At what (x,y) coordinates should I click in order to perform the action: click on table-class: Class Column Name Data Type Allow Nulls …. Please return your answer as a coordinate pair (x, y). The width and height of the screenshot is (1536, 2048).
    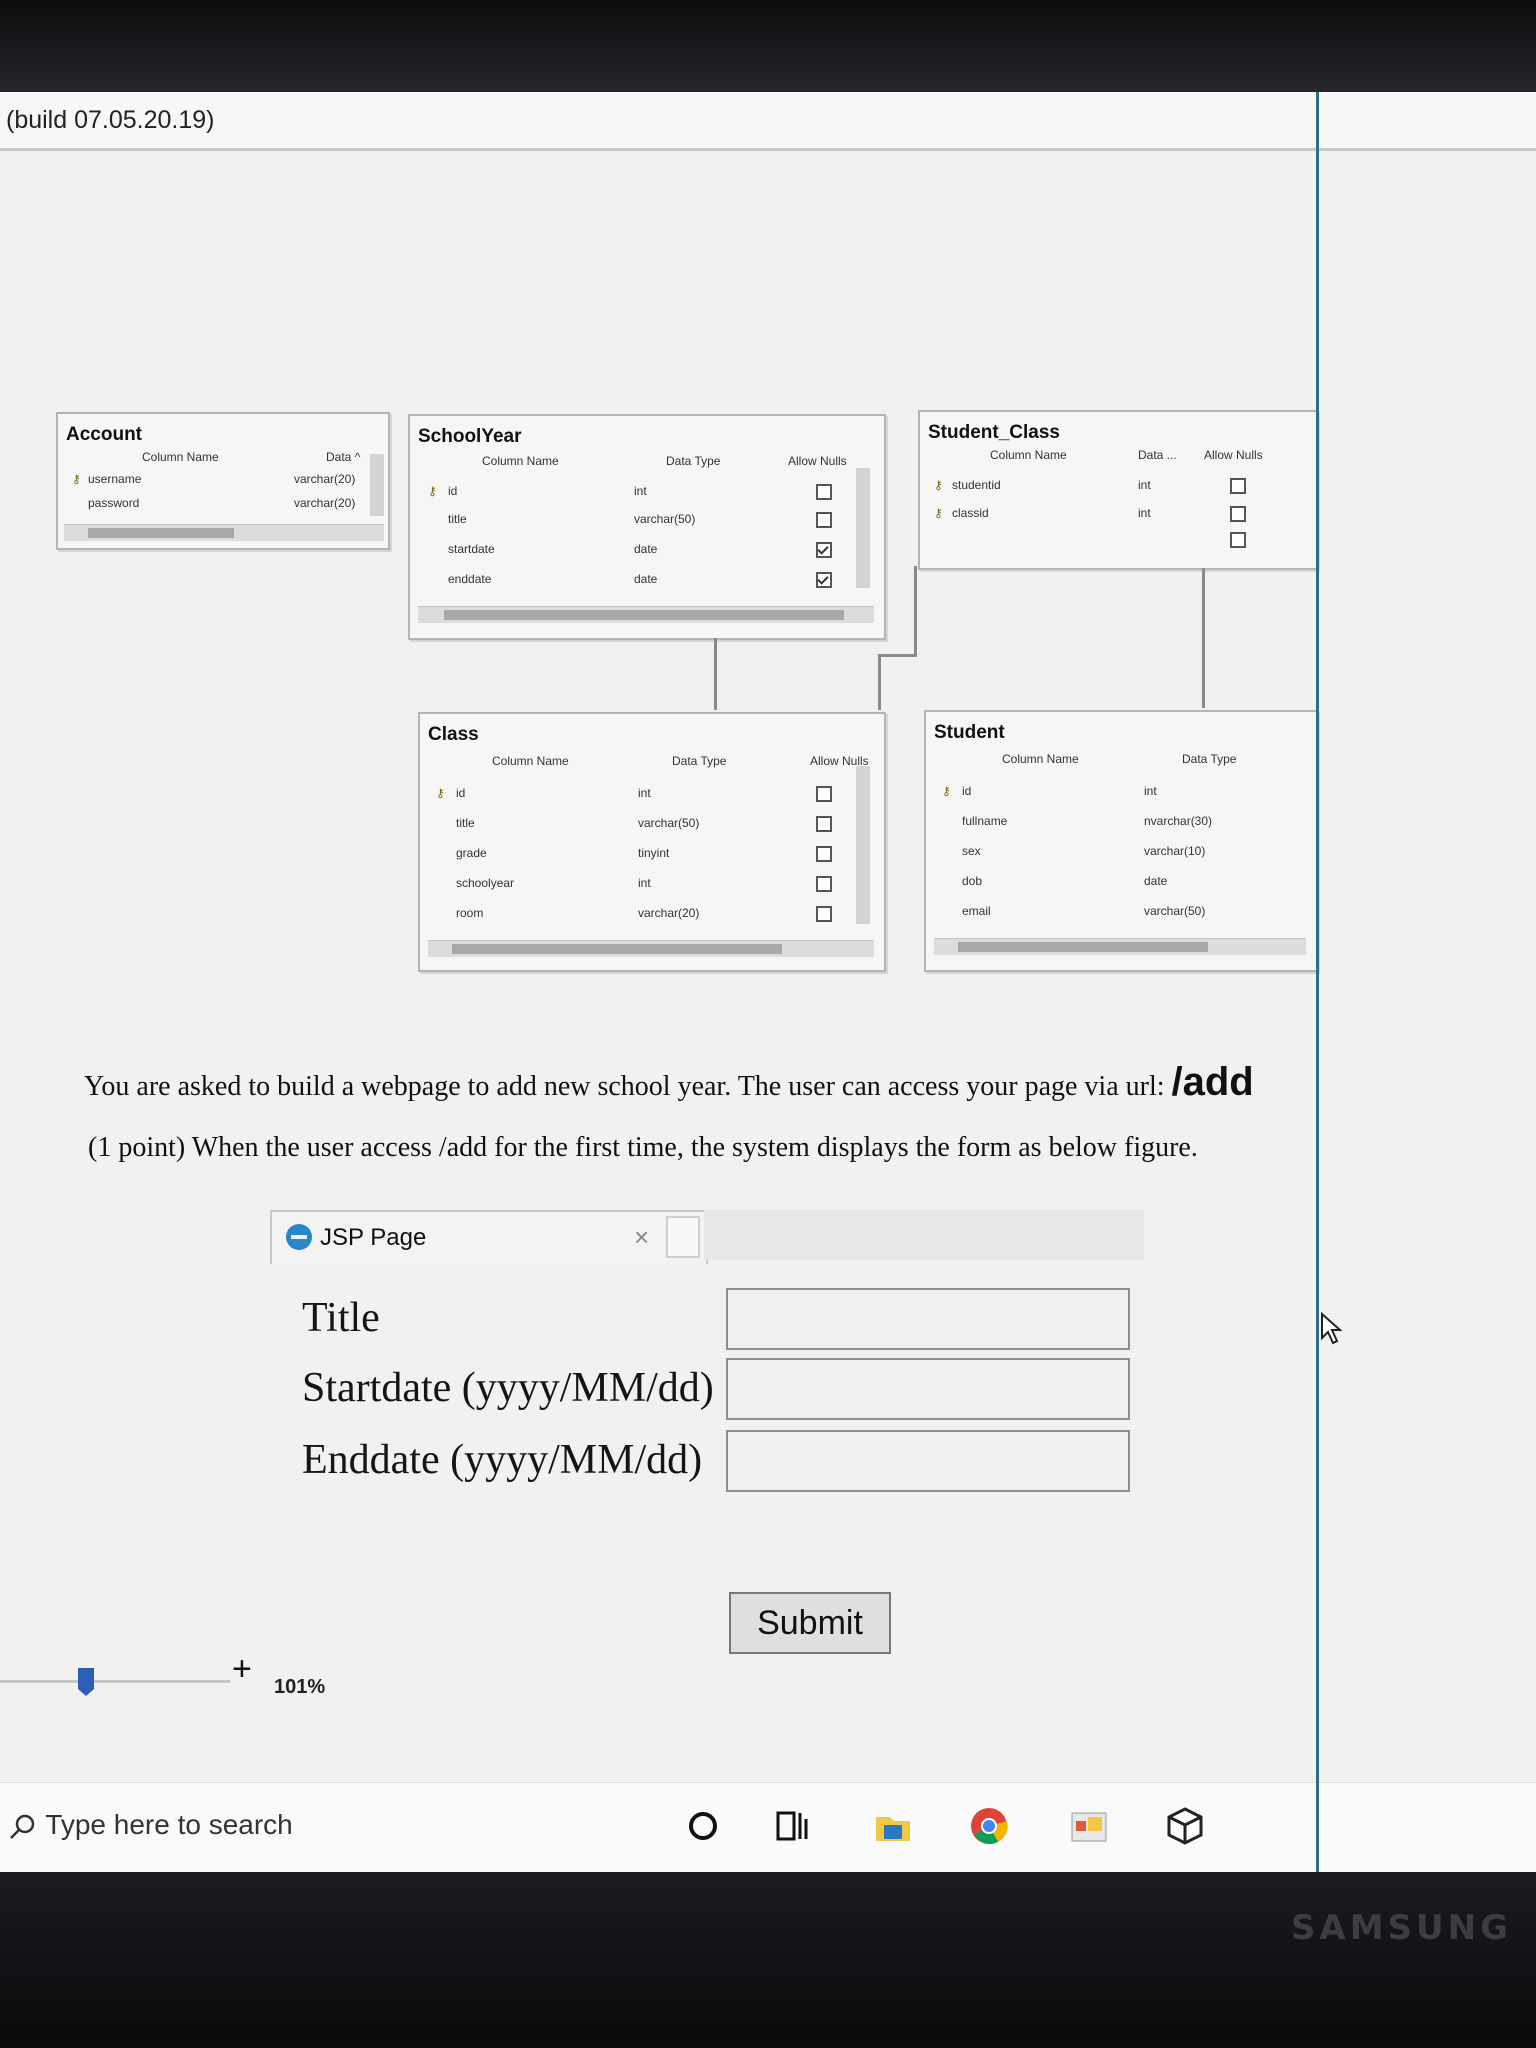
    Looking at the image, I should click on (652, 842).